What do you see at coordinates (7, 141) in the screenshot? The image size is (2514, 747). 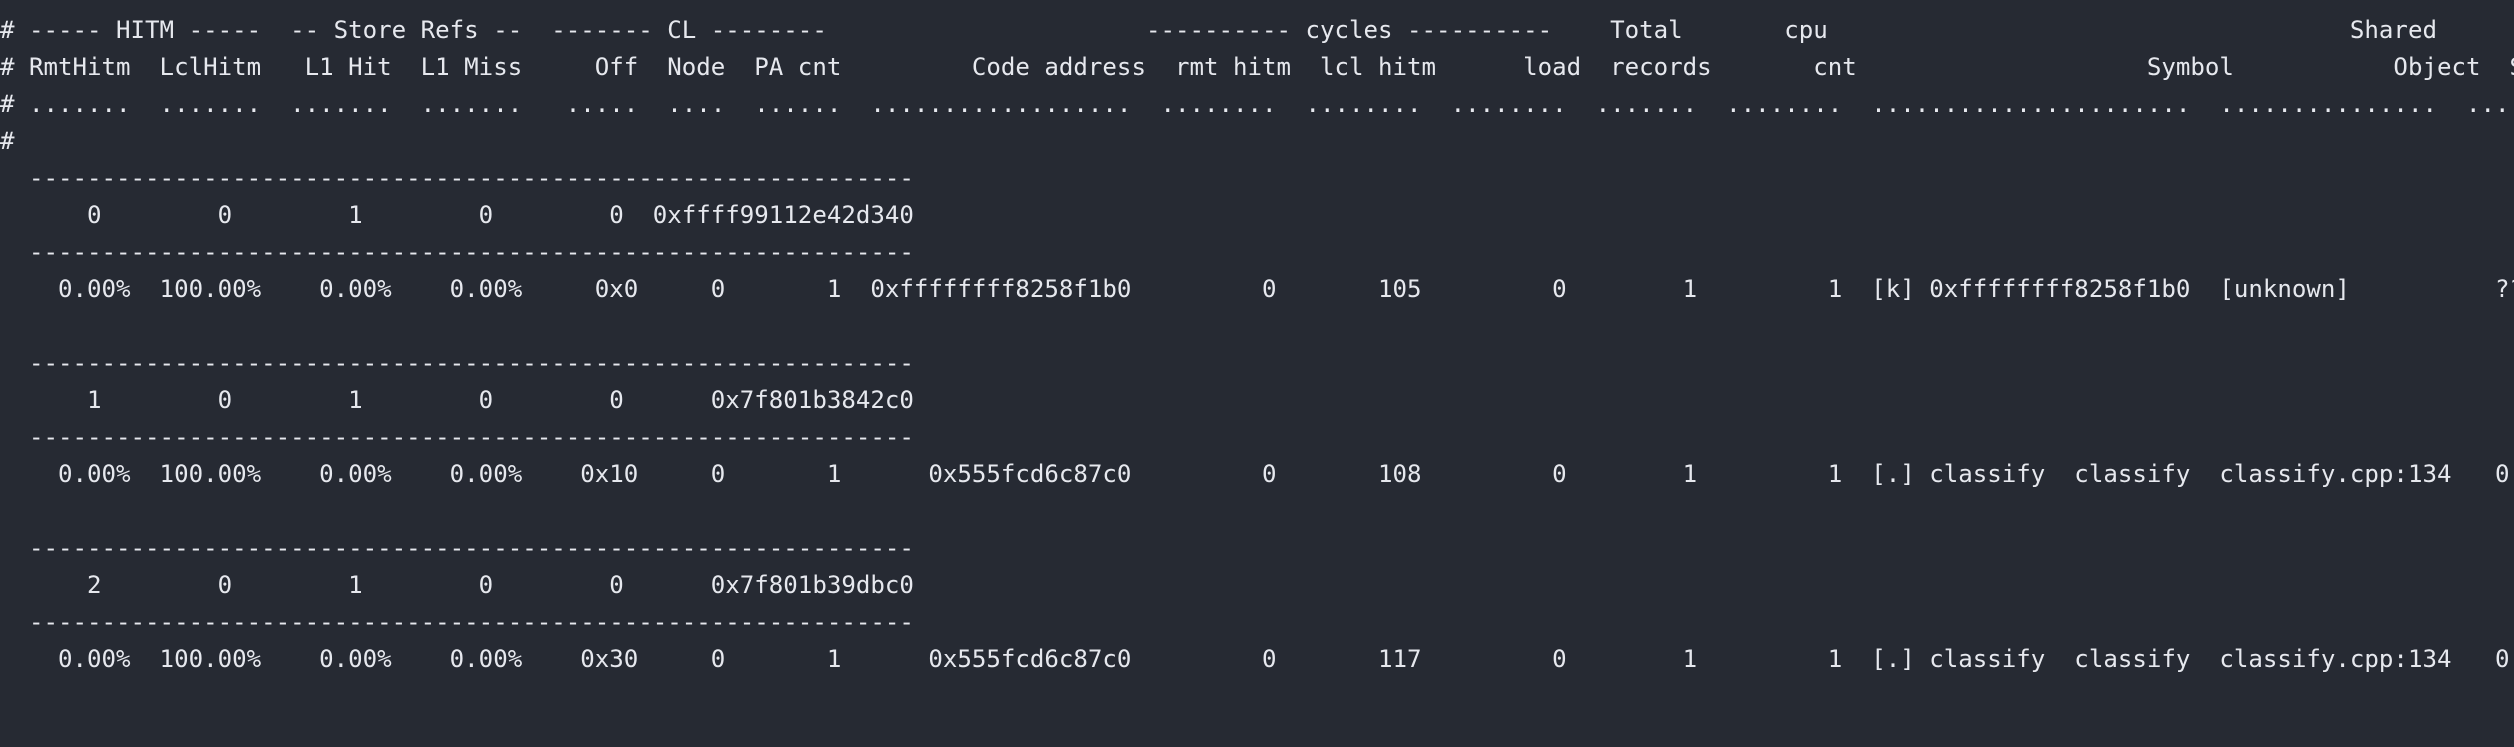 I see `header-line-comment: #` at bounding box center [7, 141].